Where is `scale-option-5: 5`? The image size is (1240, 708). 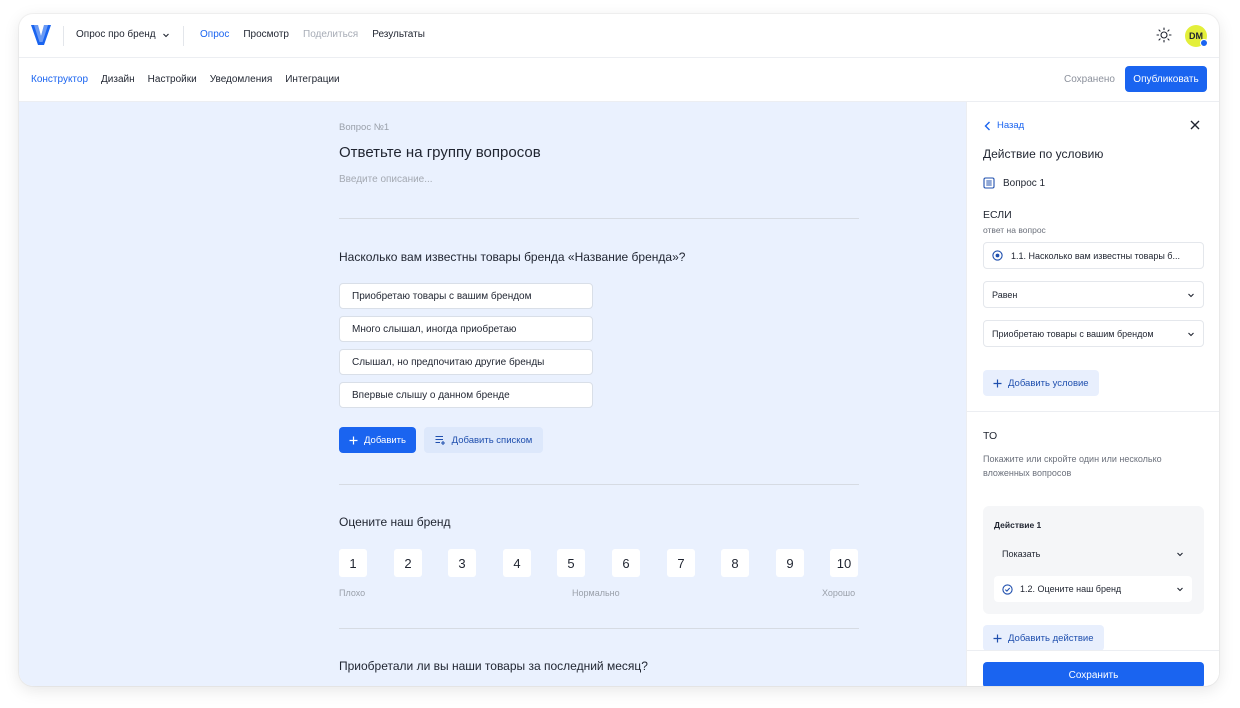
scale-option-5: 5 is located at coordinates (571, 563).